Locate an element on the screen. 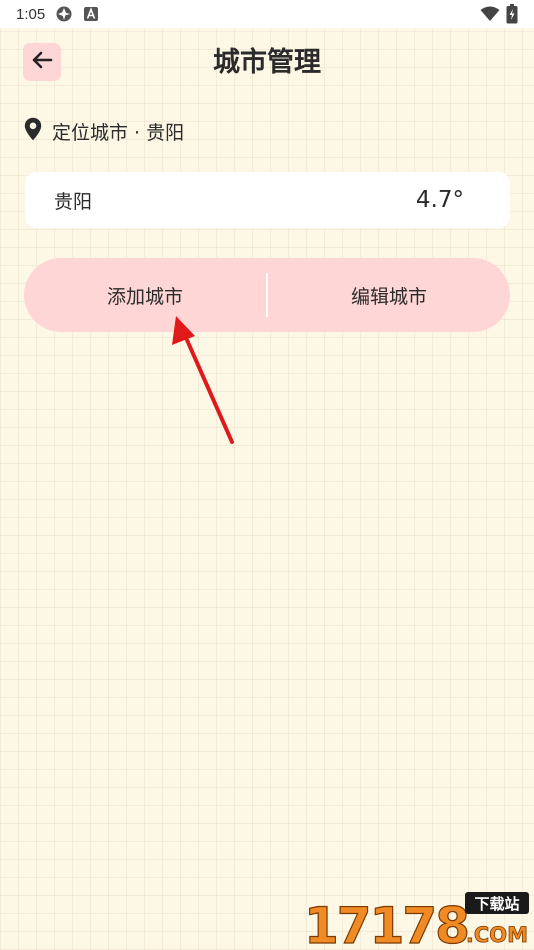  city-action-bar: 添加城市 编辑城市 is located at coordinates (267, 295).